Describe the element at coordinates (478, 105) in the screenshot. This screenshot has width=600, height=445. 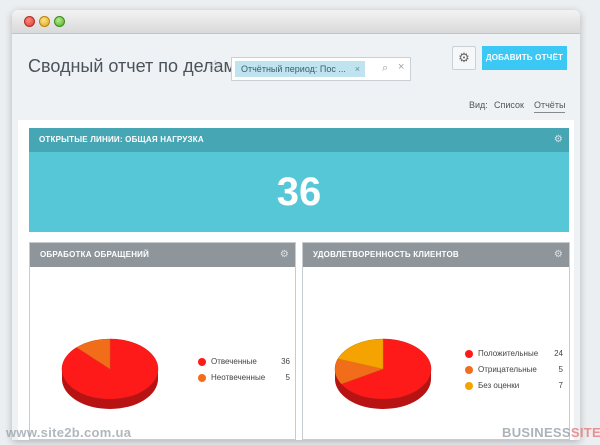
I see `view-label: Вид:` at that location.